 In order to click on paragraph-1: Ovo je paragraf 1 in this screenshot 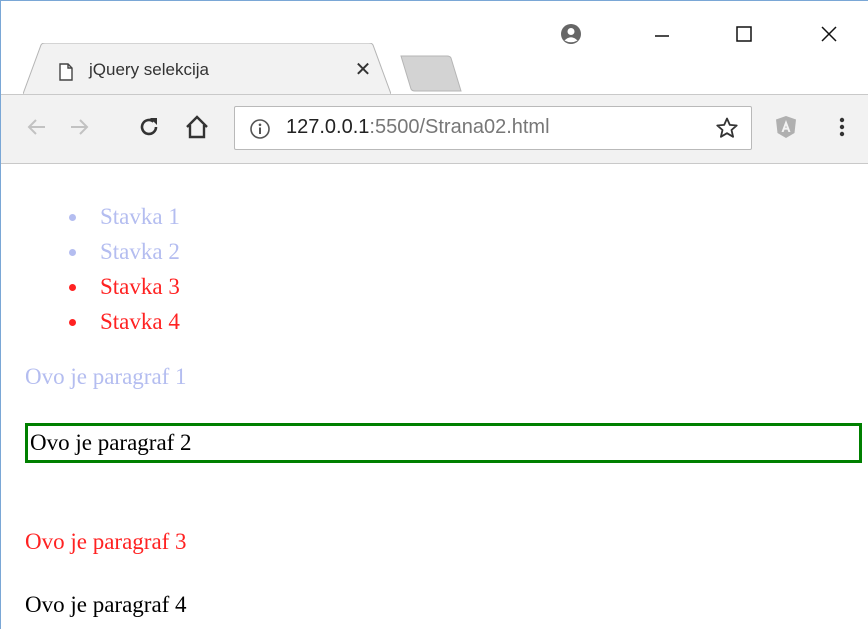, I will do `click(106, 376)`.